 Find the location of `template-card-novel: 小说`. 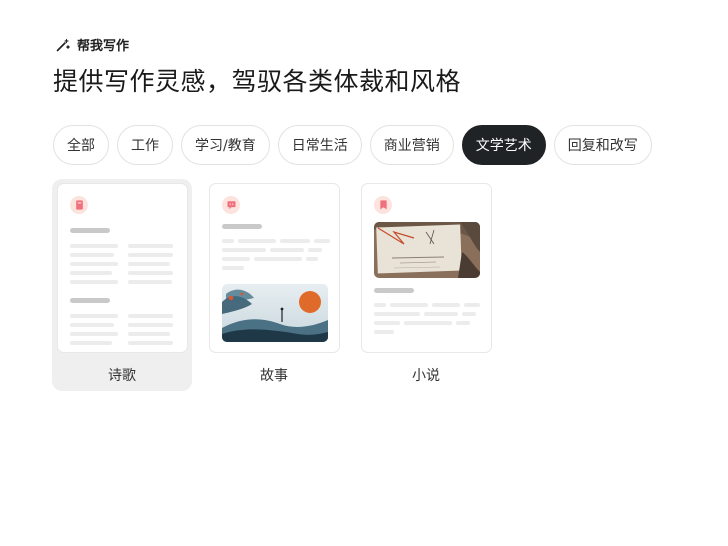

template-card-novel: 小说 is located at coordinates (426, 285).